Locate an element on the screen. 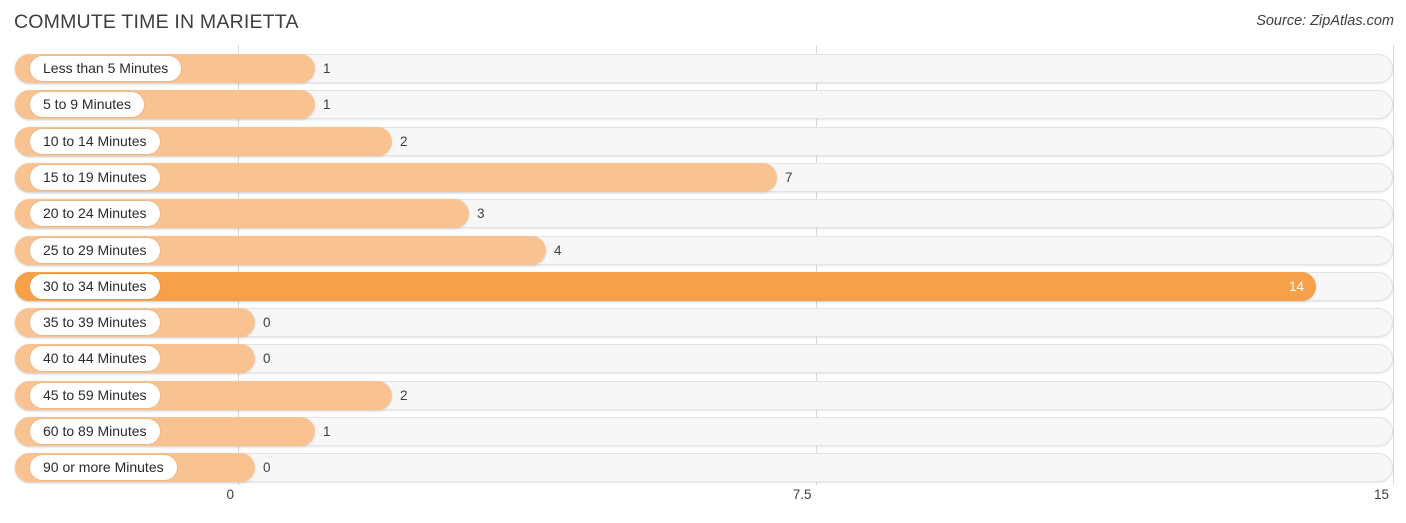 The image size is (1406, 523). x-tick-label: 15 is located at coordinates (1381, 494).